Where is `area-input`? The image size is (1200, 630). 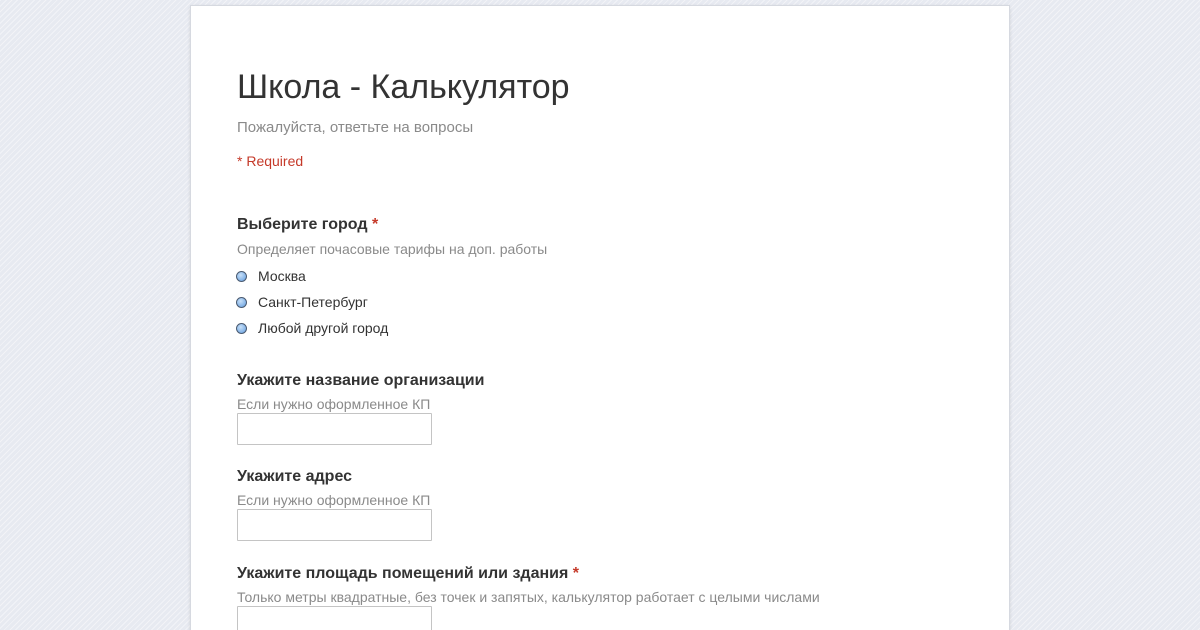
area-input is located at coordinates (334, 618).